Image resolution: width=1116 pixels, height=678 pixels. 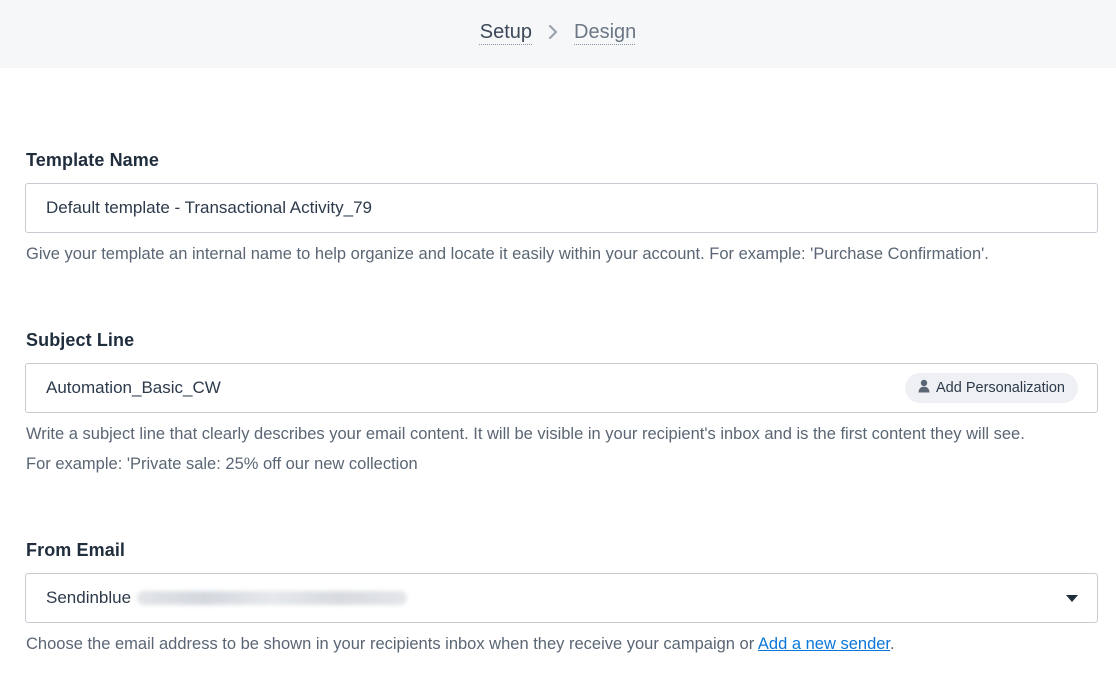 I want to click on template-name-label: Template Name, so click(x=93, y=160).